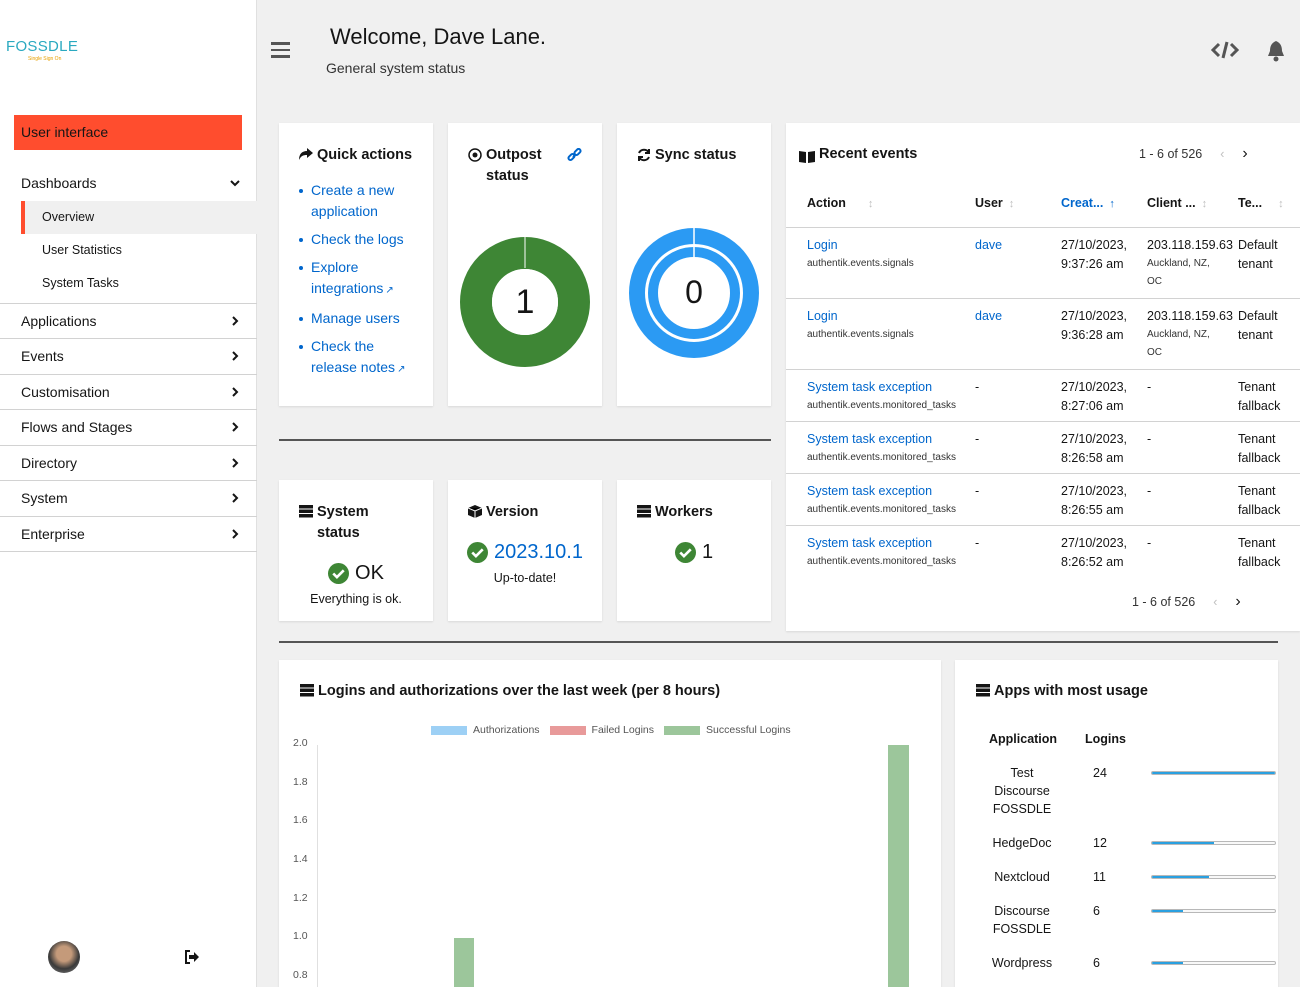  What do you see at coordinates (369, 573) in the screenshot?
I see `system-status-value: OK` at bounding box center [369, 573].